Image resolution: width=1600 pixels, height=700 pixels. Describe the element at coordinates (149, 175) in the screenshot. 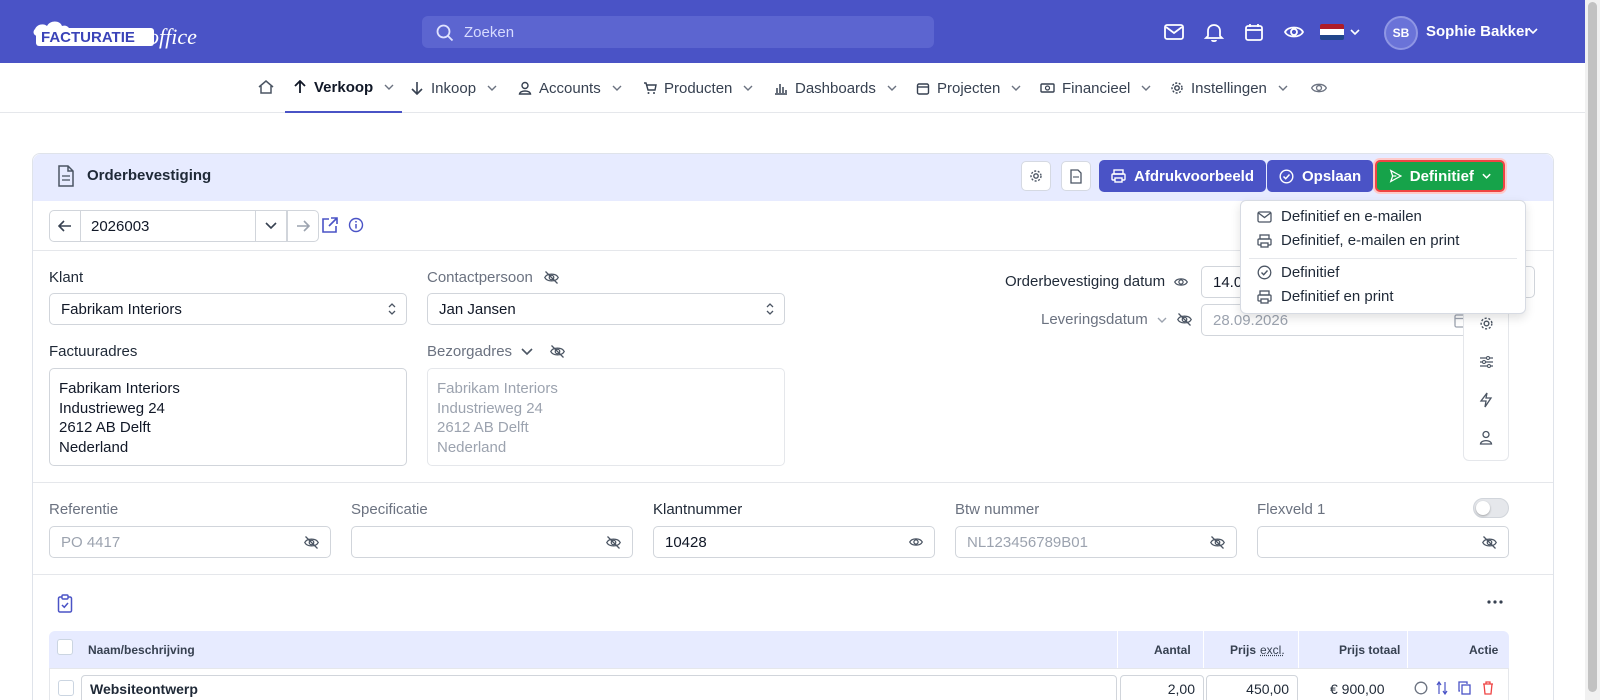

I see `page-title: Orderbevestiging` at that location.